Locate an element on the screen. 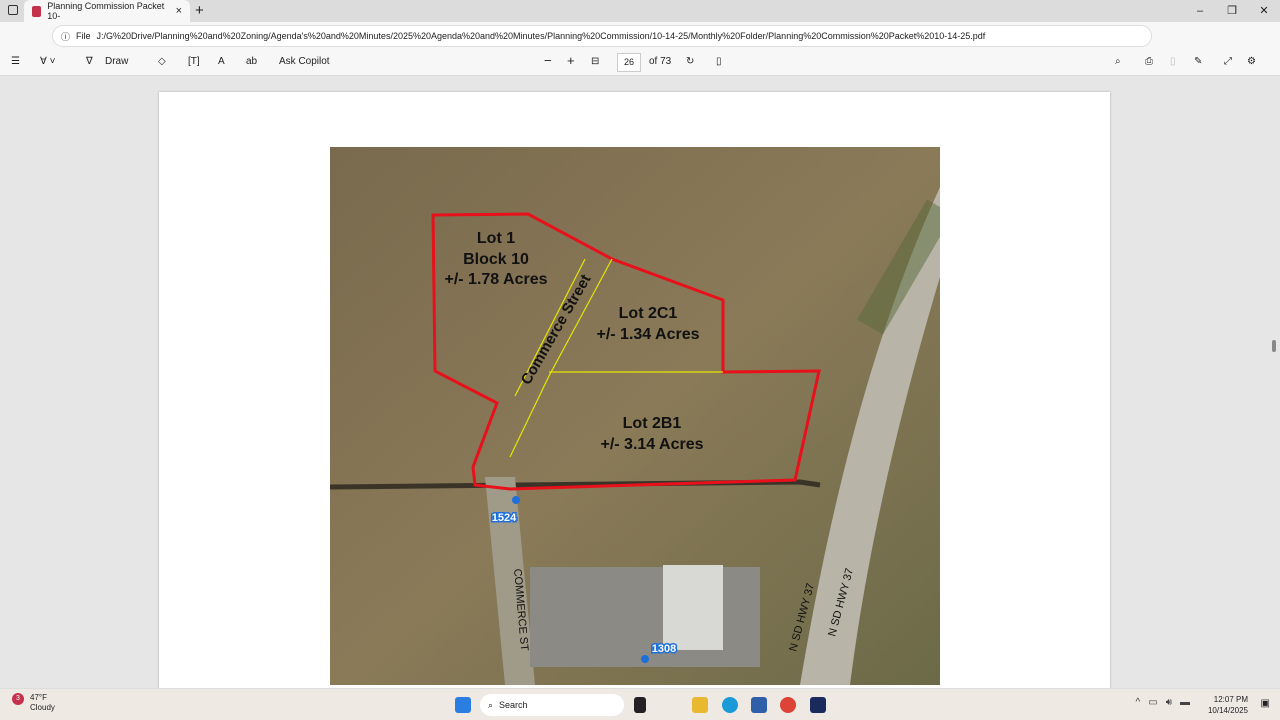 This screenshot has height=720, width=1280. tab-bar: Planning Commission Packet 10- × + – ❐ ✕ is located at coordinates (640, 11).